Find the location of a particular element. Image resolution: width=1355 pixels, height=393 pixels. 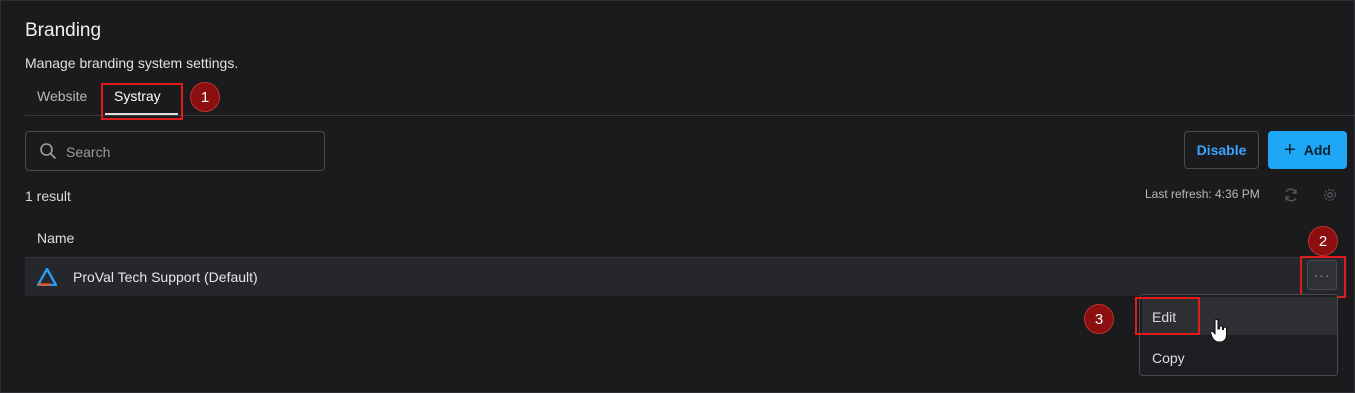

proval-logo-icon is located at coordinates (47, 277).